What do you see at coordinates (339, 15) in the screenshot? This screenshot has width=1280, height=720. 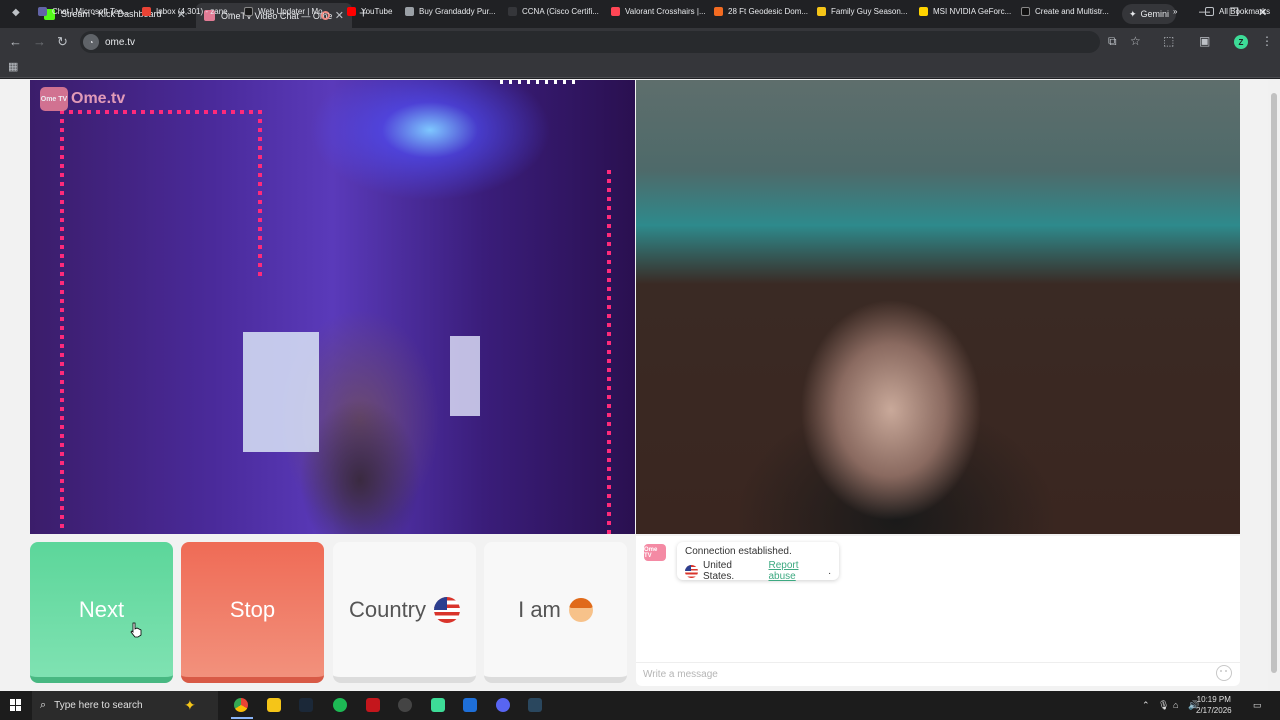 I see `tab-close-icon: ✕` at bounding box center [339, 15].